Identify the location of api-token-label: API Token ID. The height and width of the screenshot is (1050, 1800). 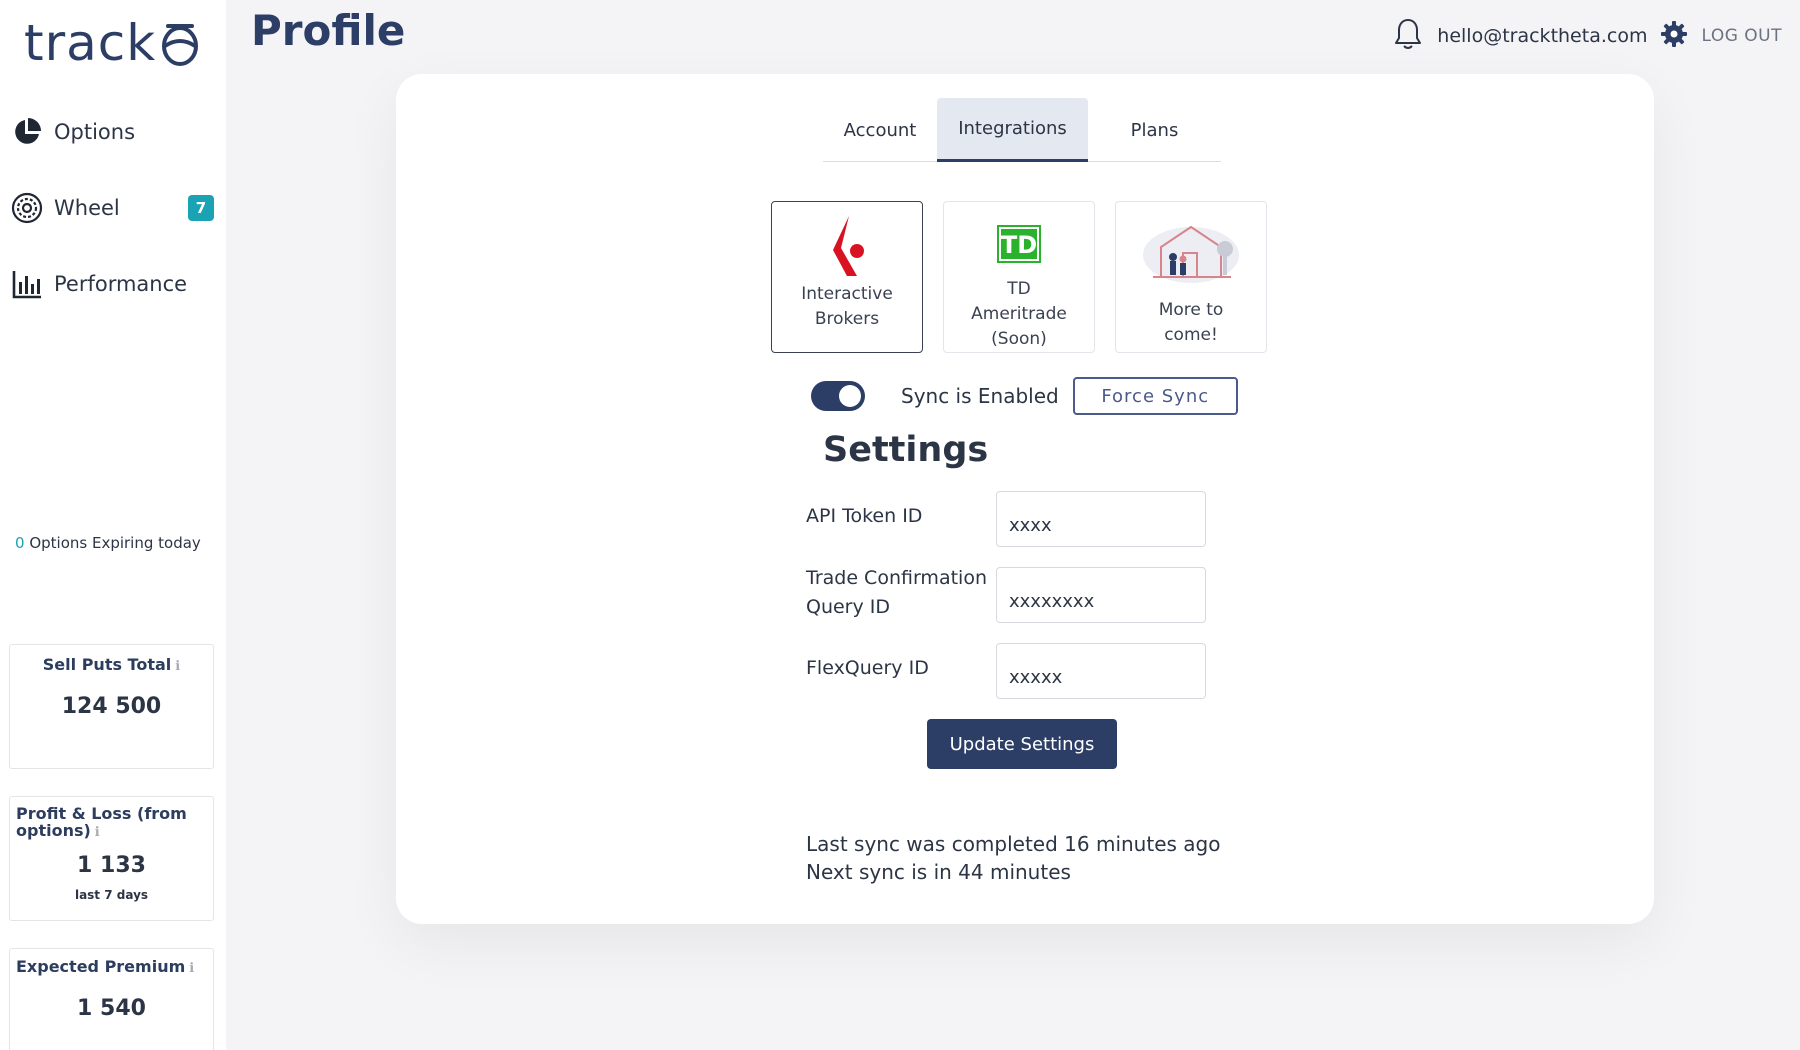
(864, 516).